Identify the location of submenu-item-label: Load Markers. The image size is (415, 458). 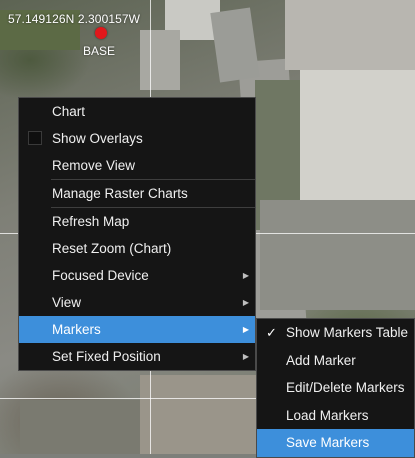
(327, 415).